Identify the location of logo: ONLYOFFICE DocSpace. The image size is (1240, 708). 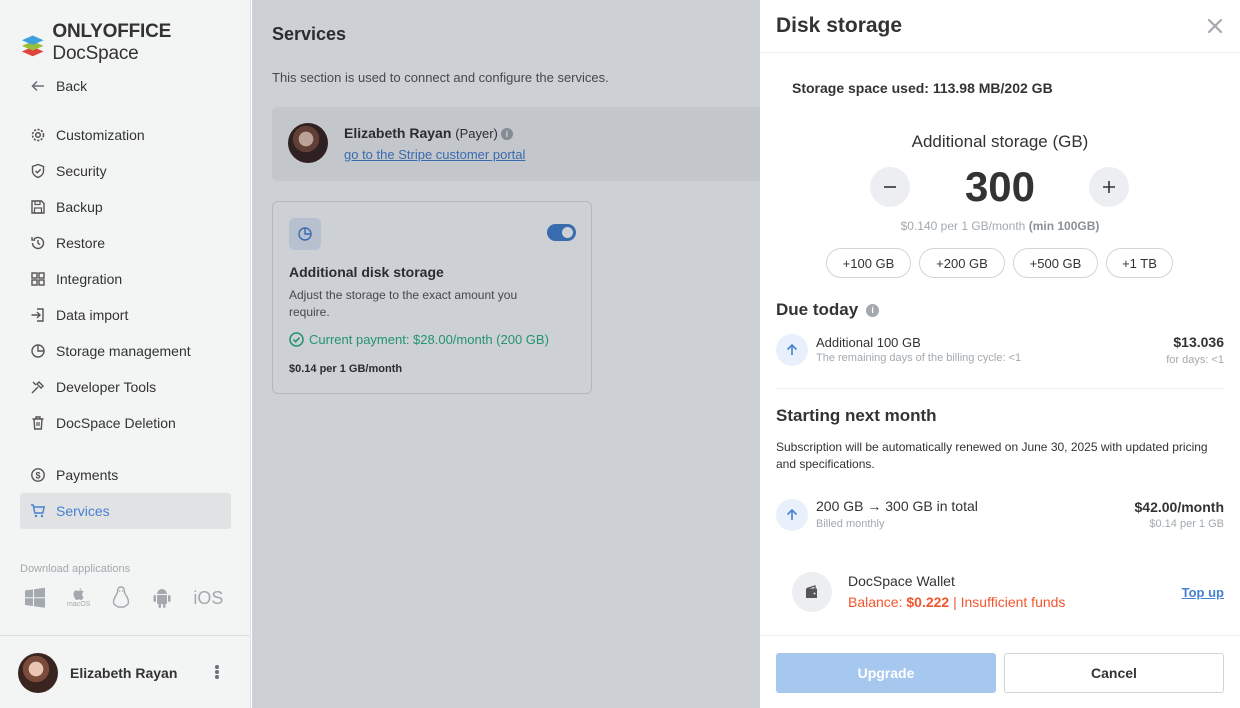
(135, 43).